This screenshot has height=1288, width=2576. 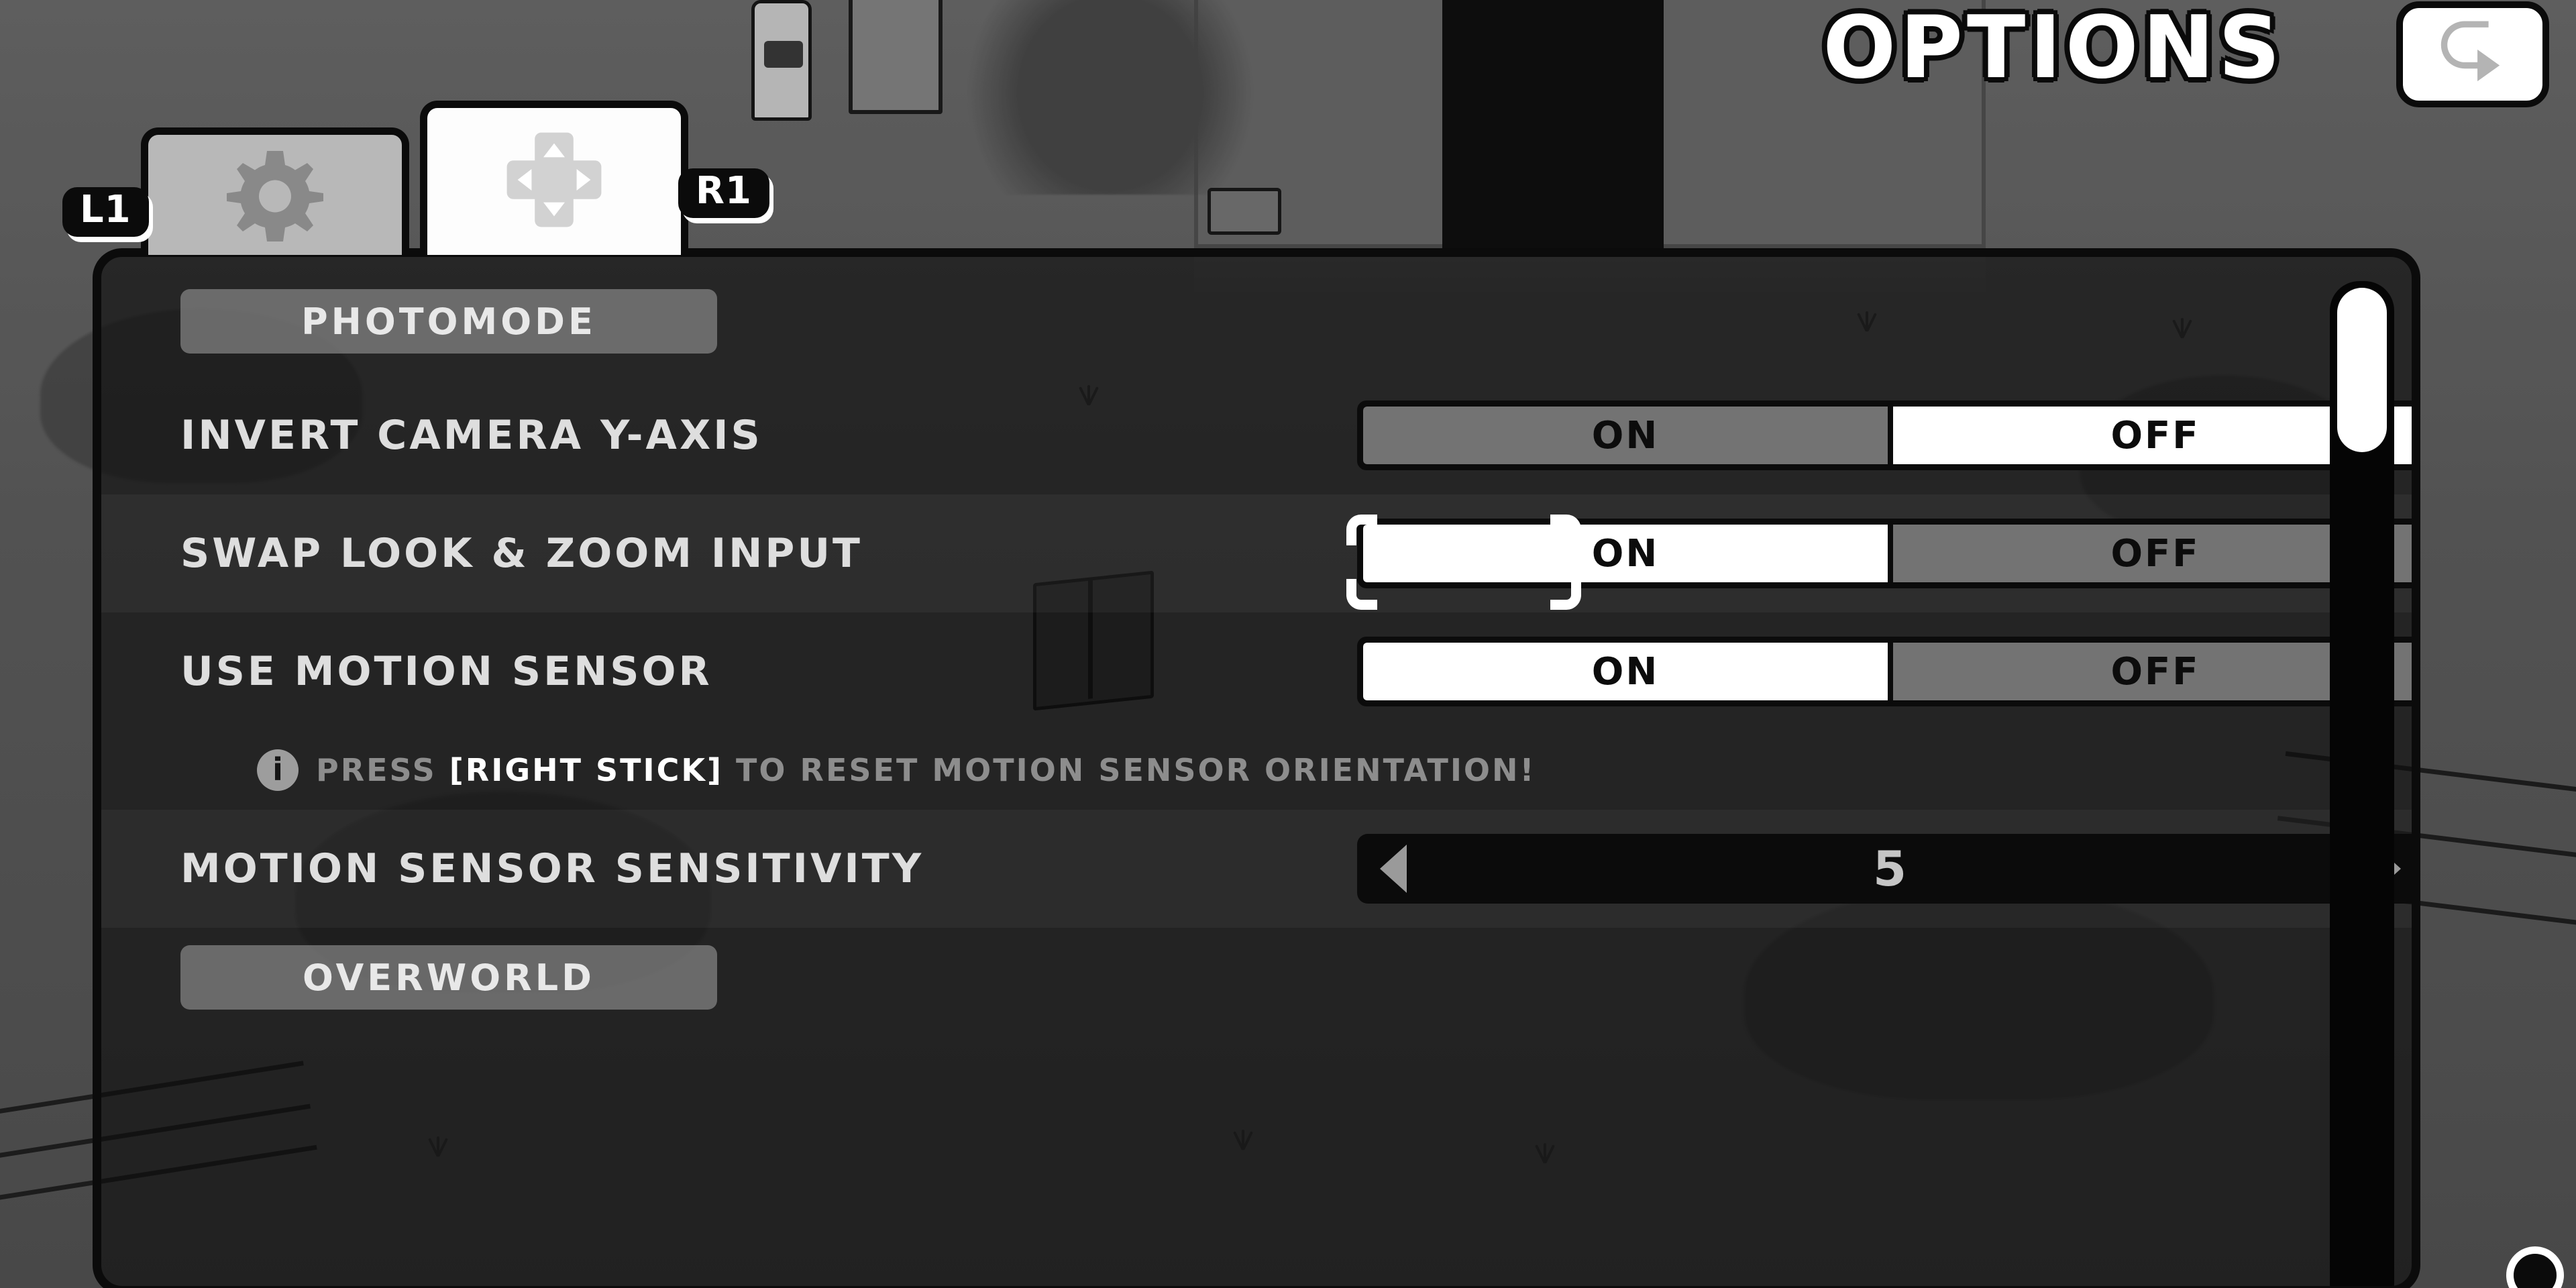 I want to click on toggle-invert-camera-y-axis: ON OFF, so click(x=1884, y=435).